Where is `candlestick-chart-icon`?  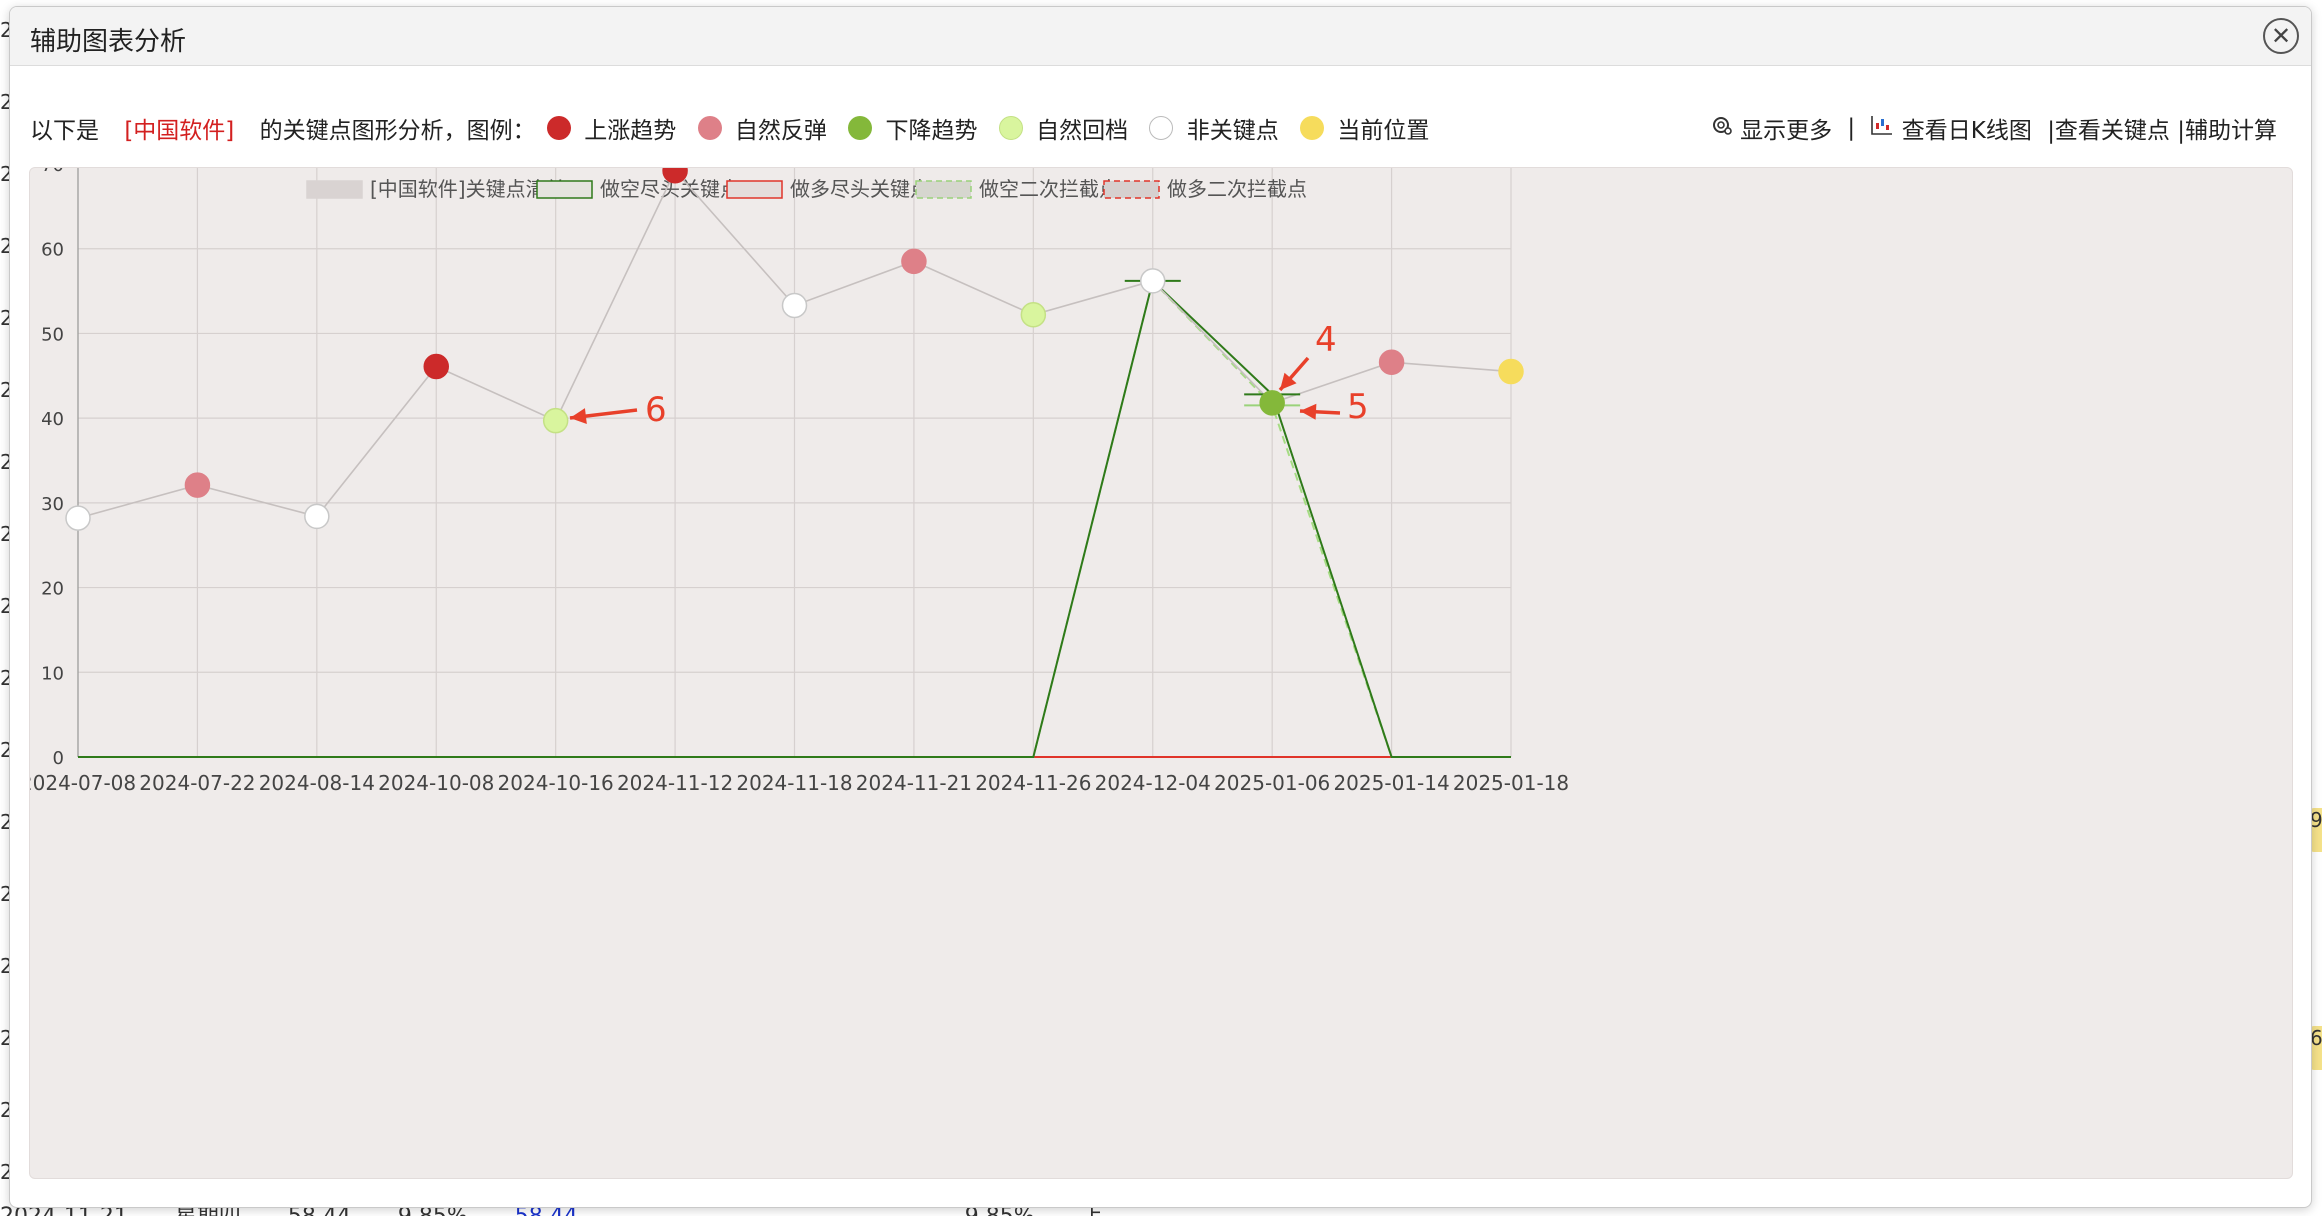 candlestick-chart-icon is located at coordinates (1882, 128).